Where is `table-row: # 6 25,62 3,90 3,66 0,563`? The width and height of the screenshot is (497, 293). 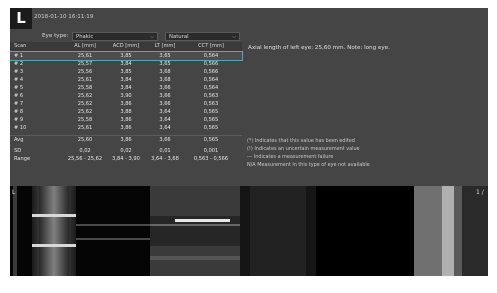
table-row: # 6 25,62 3,90 3,66 0,563 is located at coordinates (126, 96).